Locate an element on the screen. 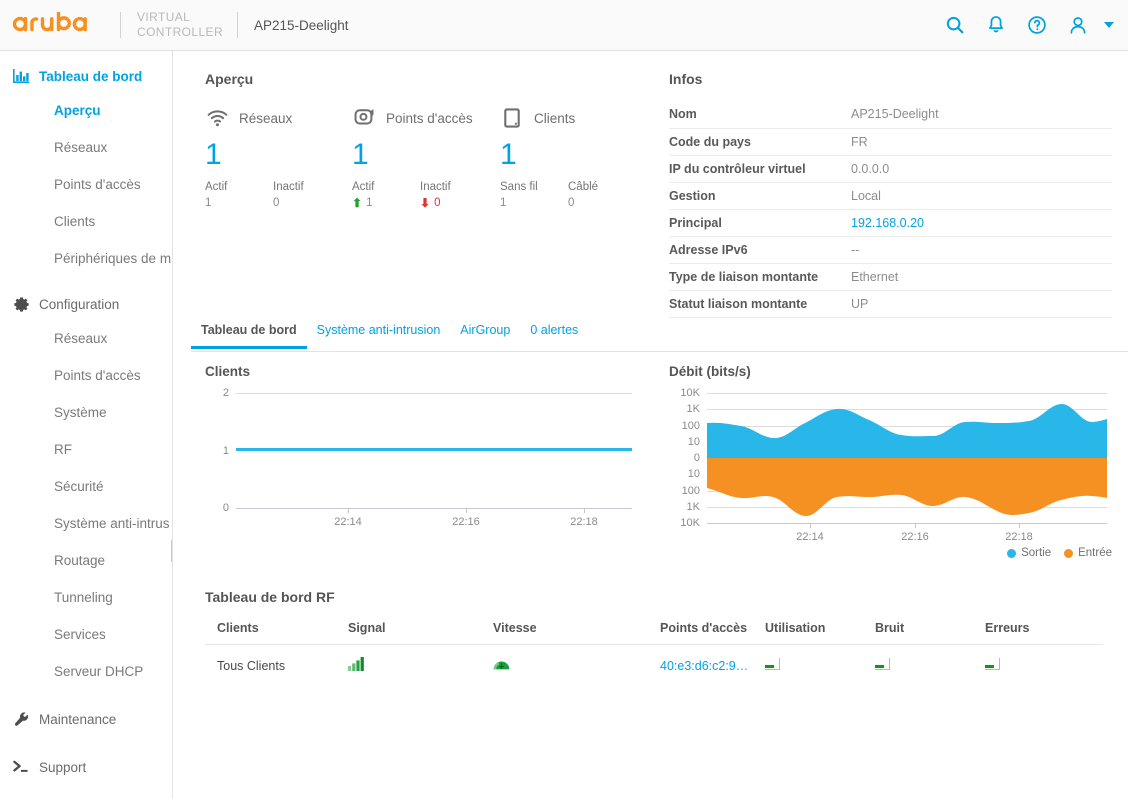  column-header-signal: Signal is located at coordinates (420, 633).